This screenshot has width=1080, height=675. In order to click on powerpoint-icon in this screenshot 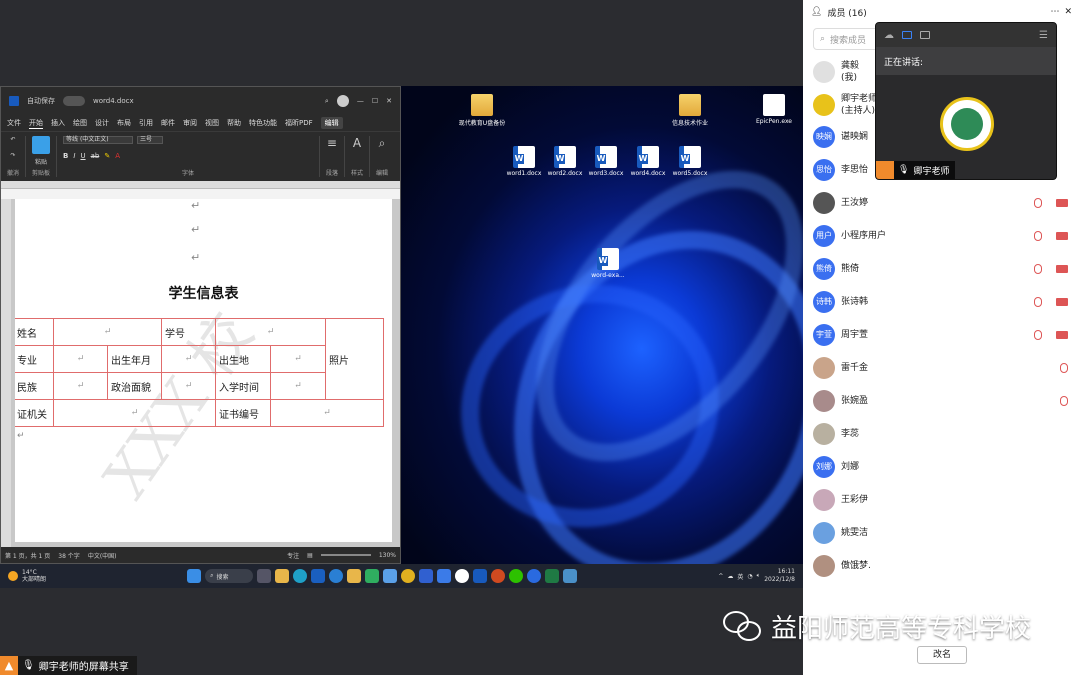, I will do `click(498, 576)`.